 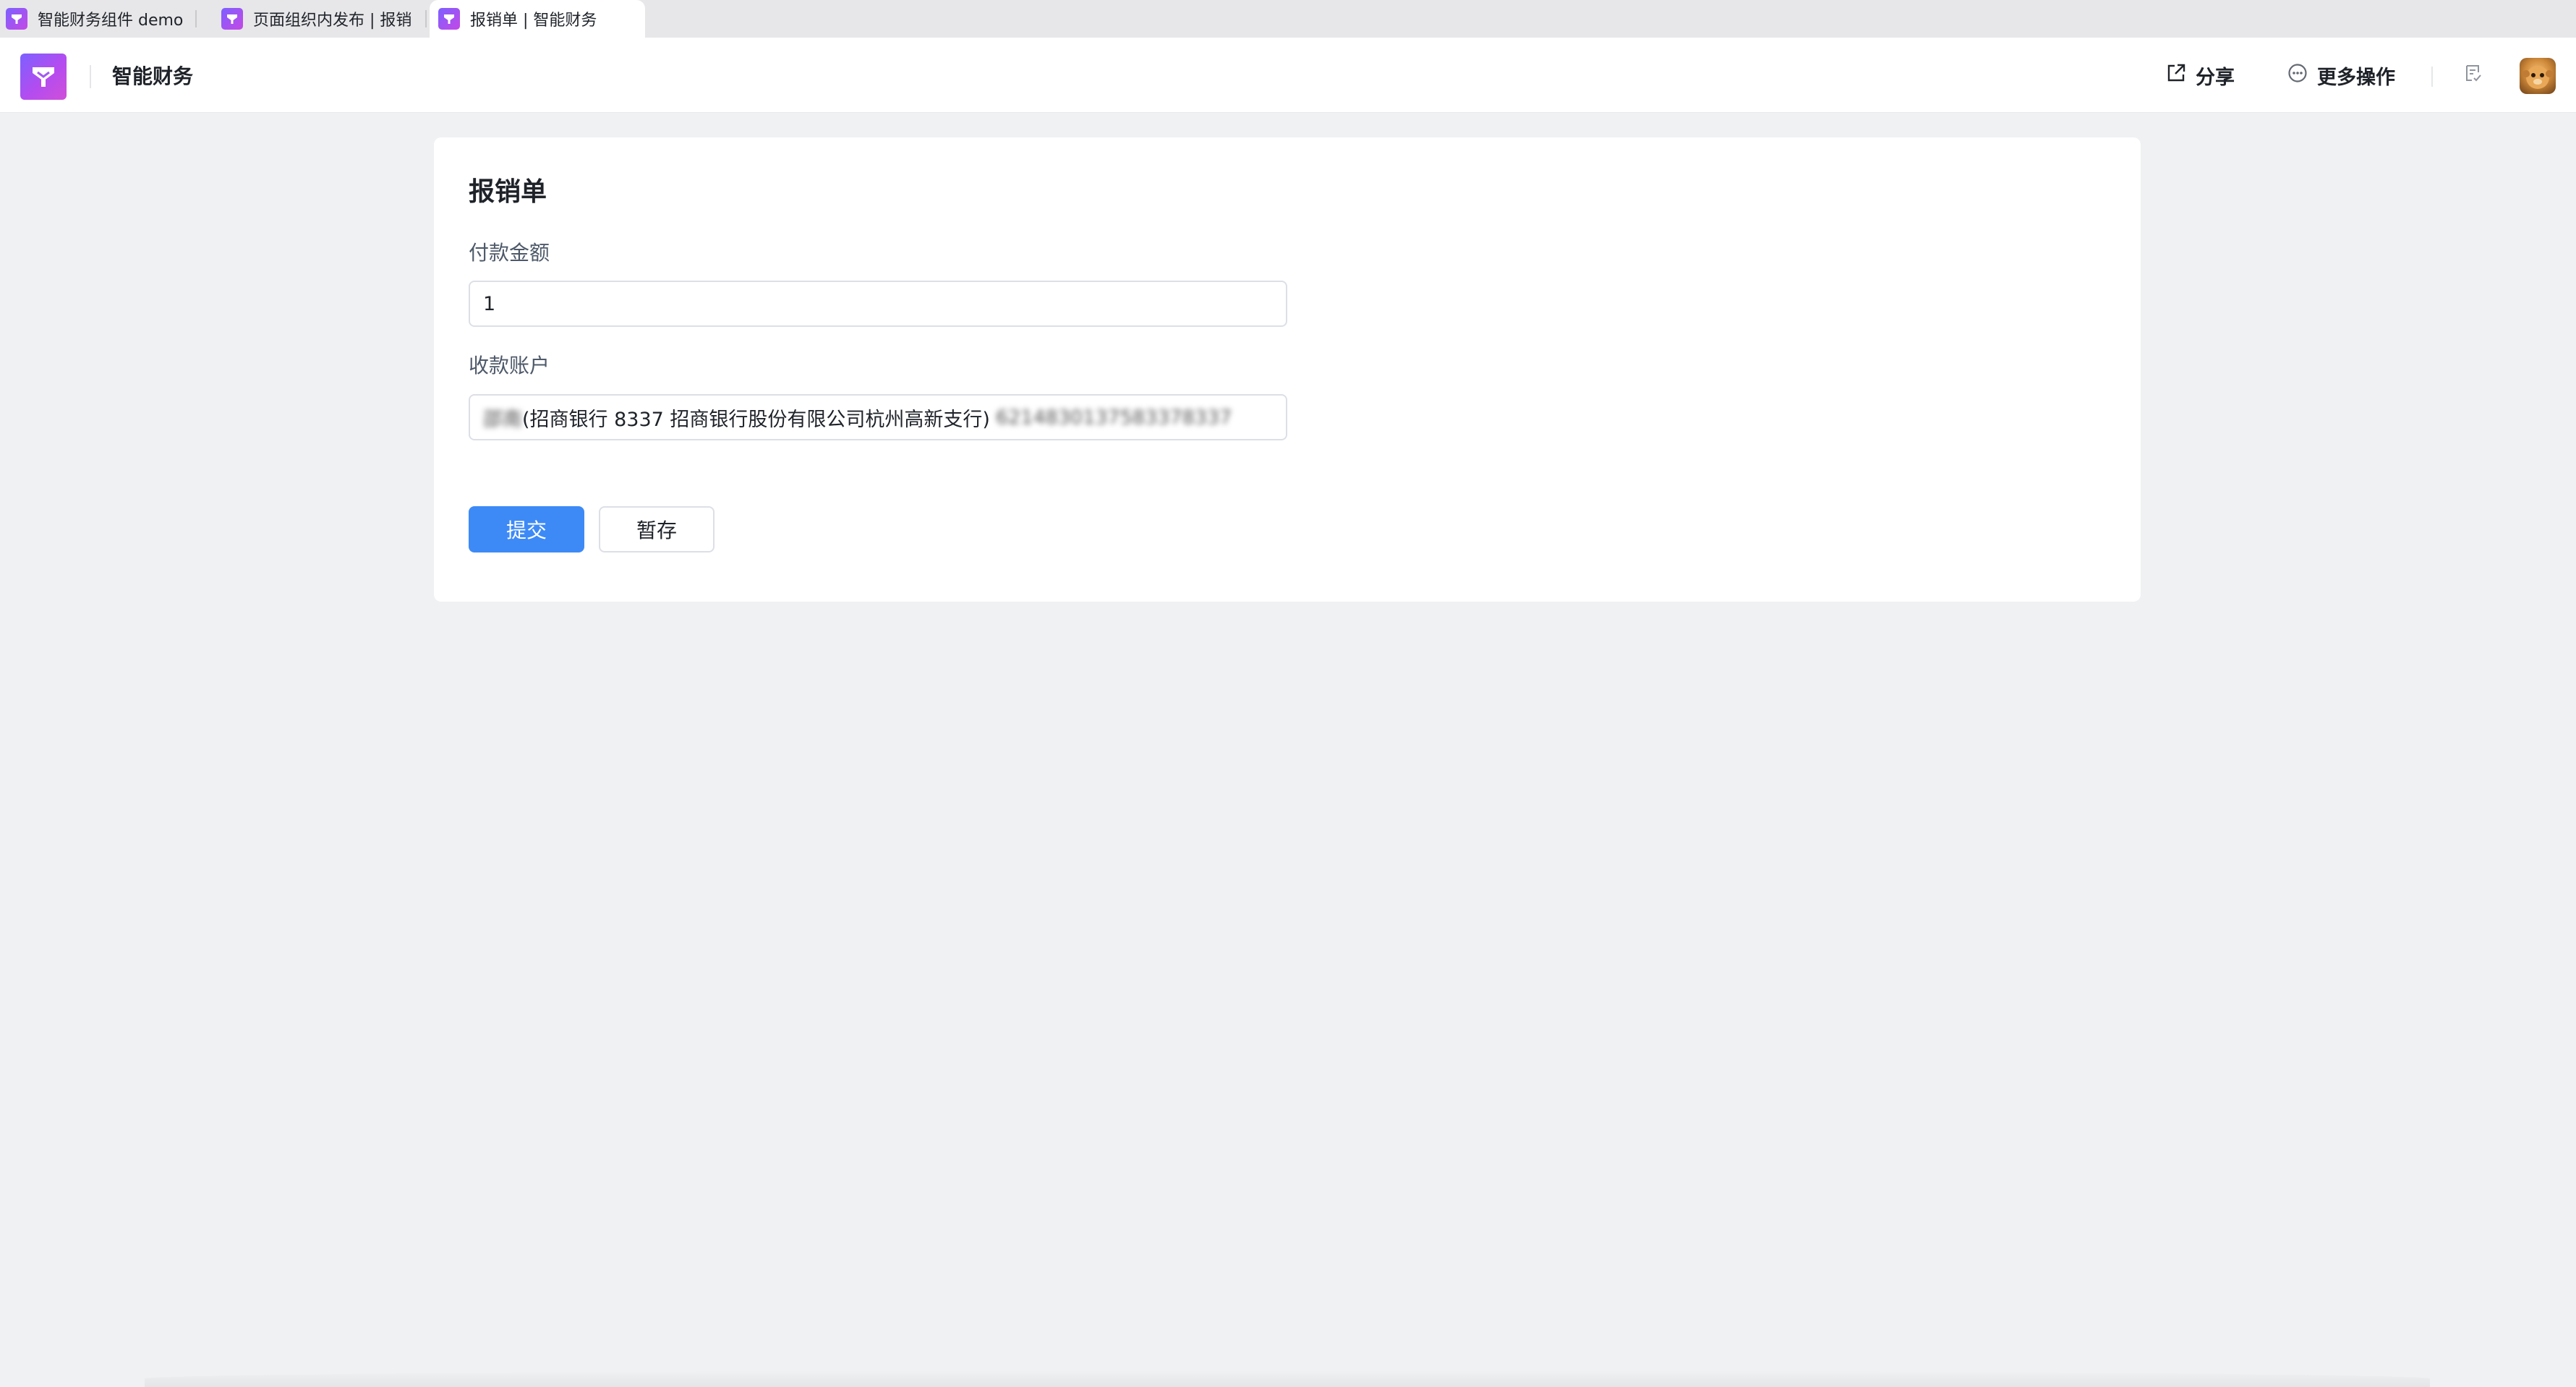 I want to click on form-title: 报销单, so click(x=508, y=192).